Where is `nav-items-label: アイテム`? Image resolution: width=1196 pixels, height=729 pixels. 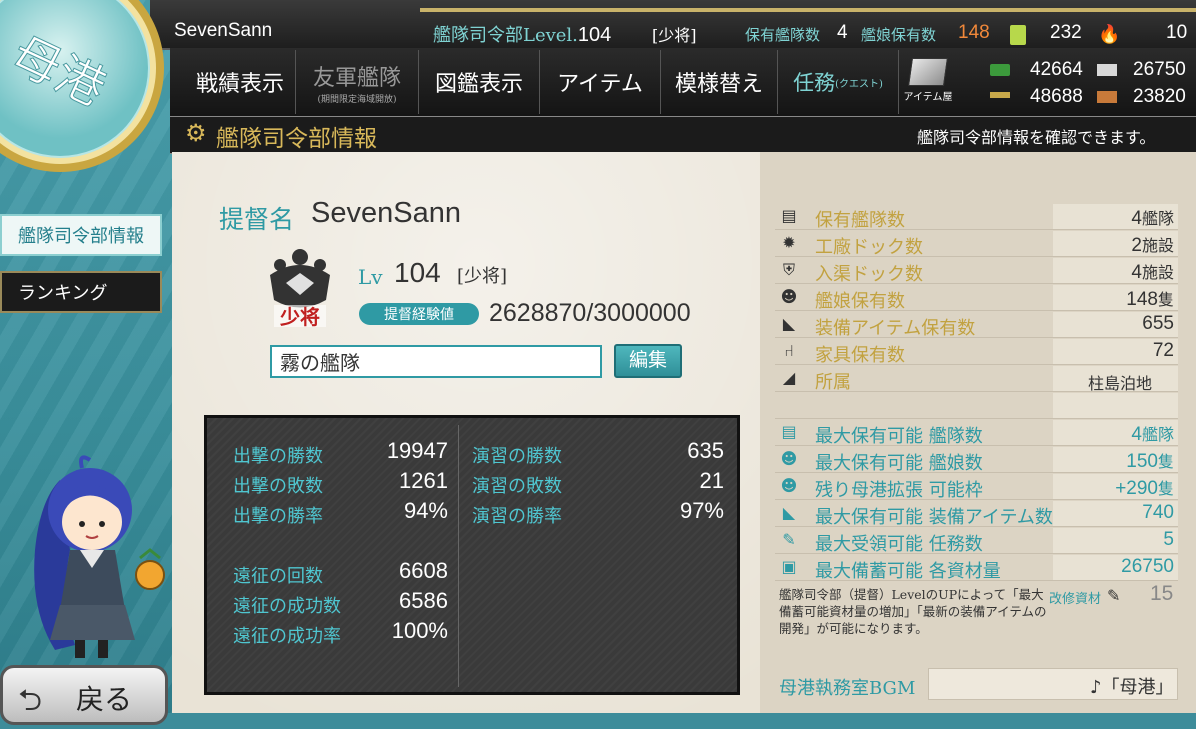 nav-items-label: アイテム is located at coordinates (600, 84).